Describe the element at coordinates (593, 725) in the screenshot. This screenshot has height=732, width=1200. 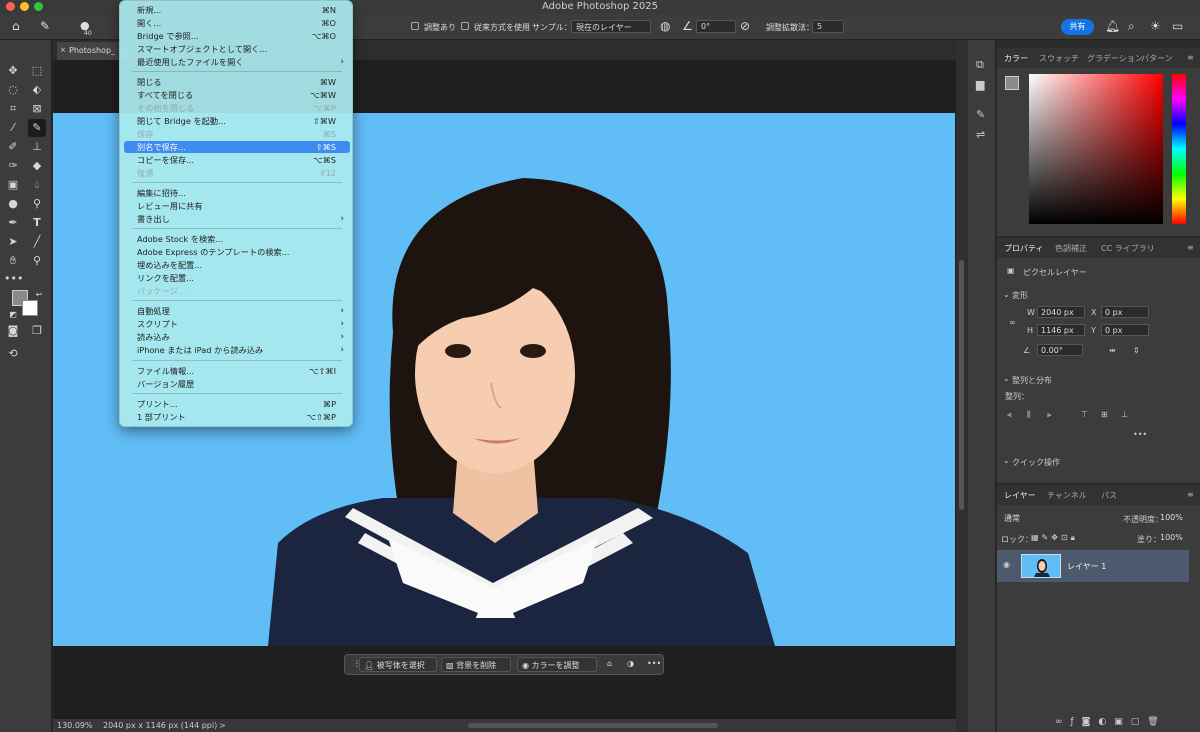
I see `horizontal-scrollbar` at that location.